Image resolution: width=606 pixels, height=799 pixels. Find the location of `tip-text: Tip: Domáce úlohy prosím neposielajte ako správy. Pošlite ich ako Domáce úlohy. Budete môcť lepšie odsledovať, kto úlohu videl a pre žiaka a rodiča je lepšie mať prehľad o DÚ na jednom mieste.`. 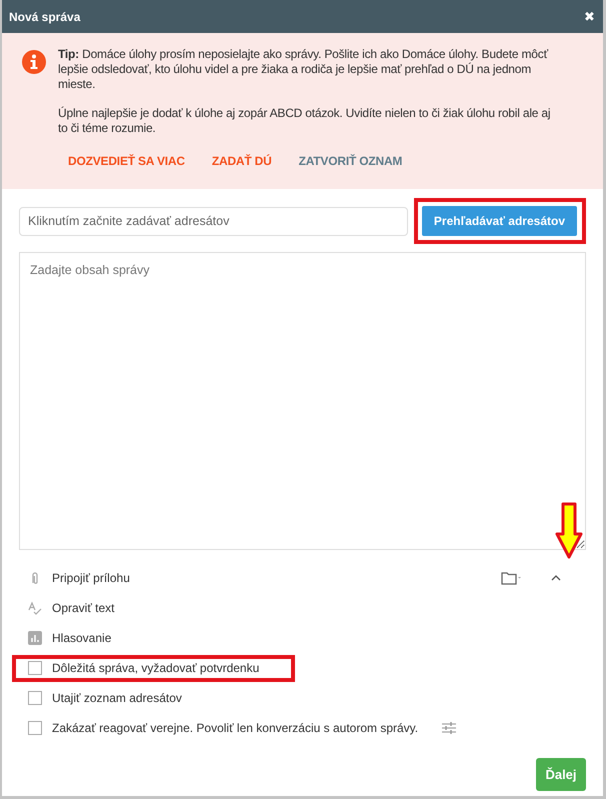

tip-text: Tip: Domáce úlohy prosím neposielajte ako správy. Pošlite ich ako Domáce úlohy. Budete môcť lepšie odsledovať, kto úlohu videl a pre žiaka a rodiča je lepšie mať prehľad o DÚ na jednom mieste. is located at coordinates (304, 69).